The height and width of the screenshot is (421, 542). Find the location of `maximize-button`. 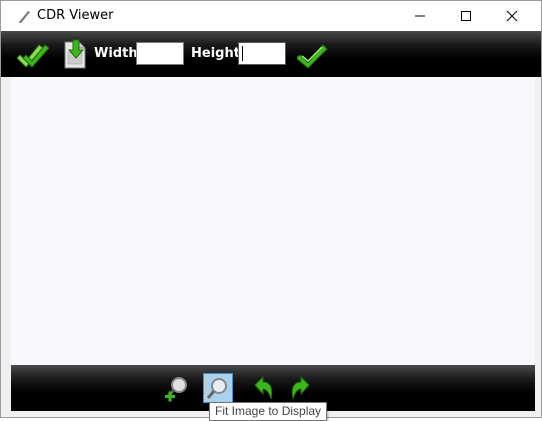

maximize-button is located at coordinates (466, 16).